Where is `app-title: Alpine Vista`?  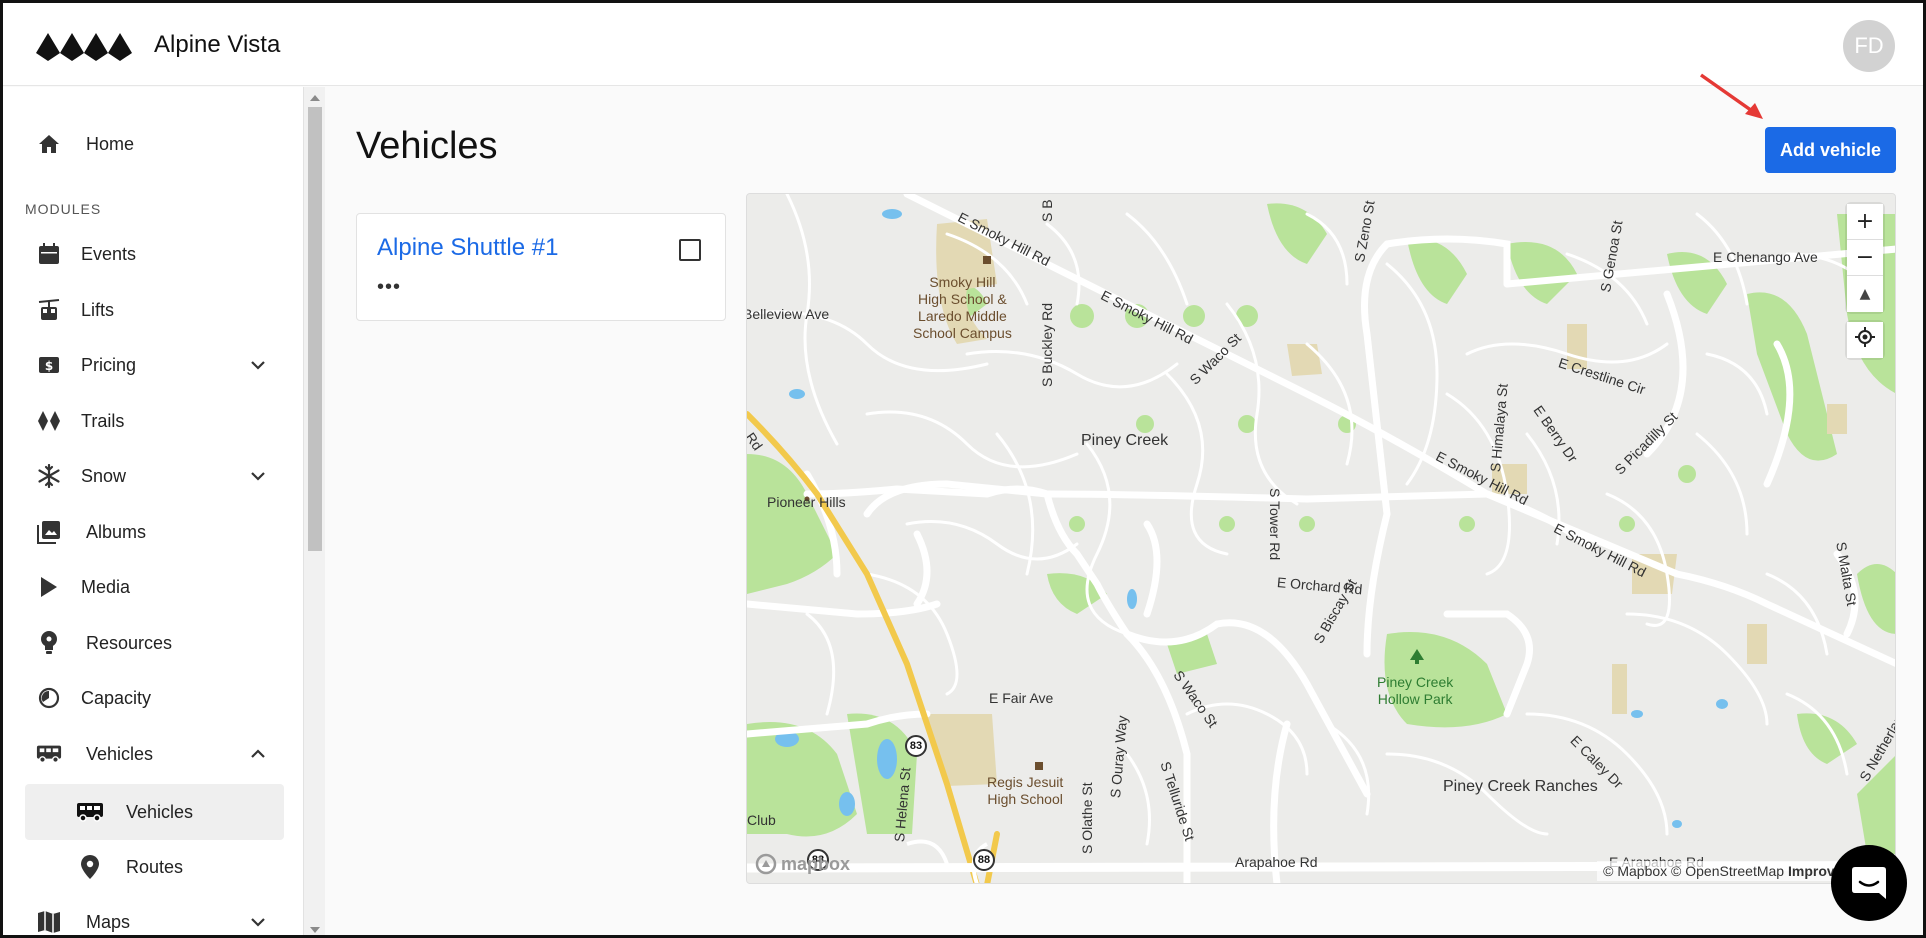
app-title: Alpine Vista is located at coordinates (217, 44).